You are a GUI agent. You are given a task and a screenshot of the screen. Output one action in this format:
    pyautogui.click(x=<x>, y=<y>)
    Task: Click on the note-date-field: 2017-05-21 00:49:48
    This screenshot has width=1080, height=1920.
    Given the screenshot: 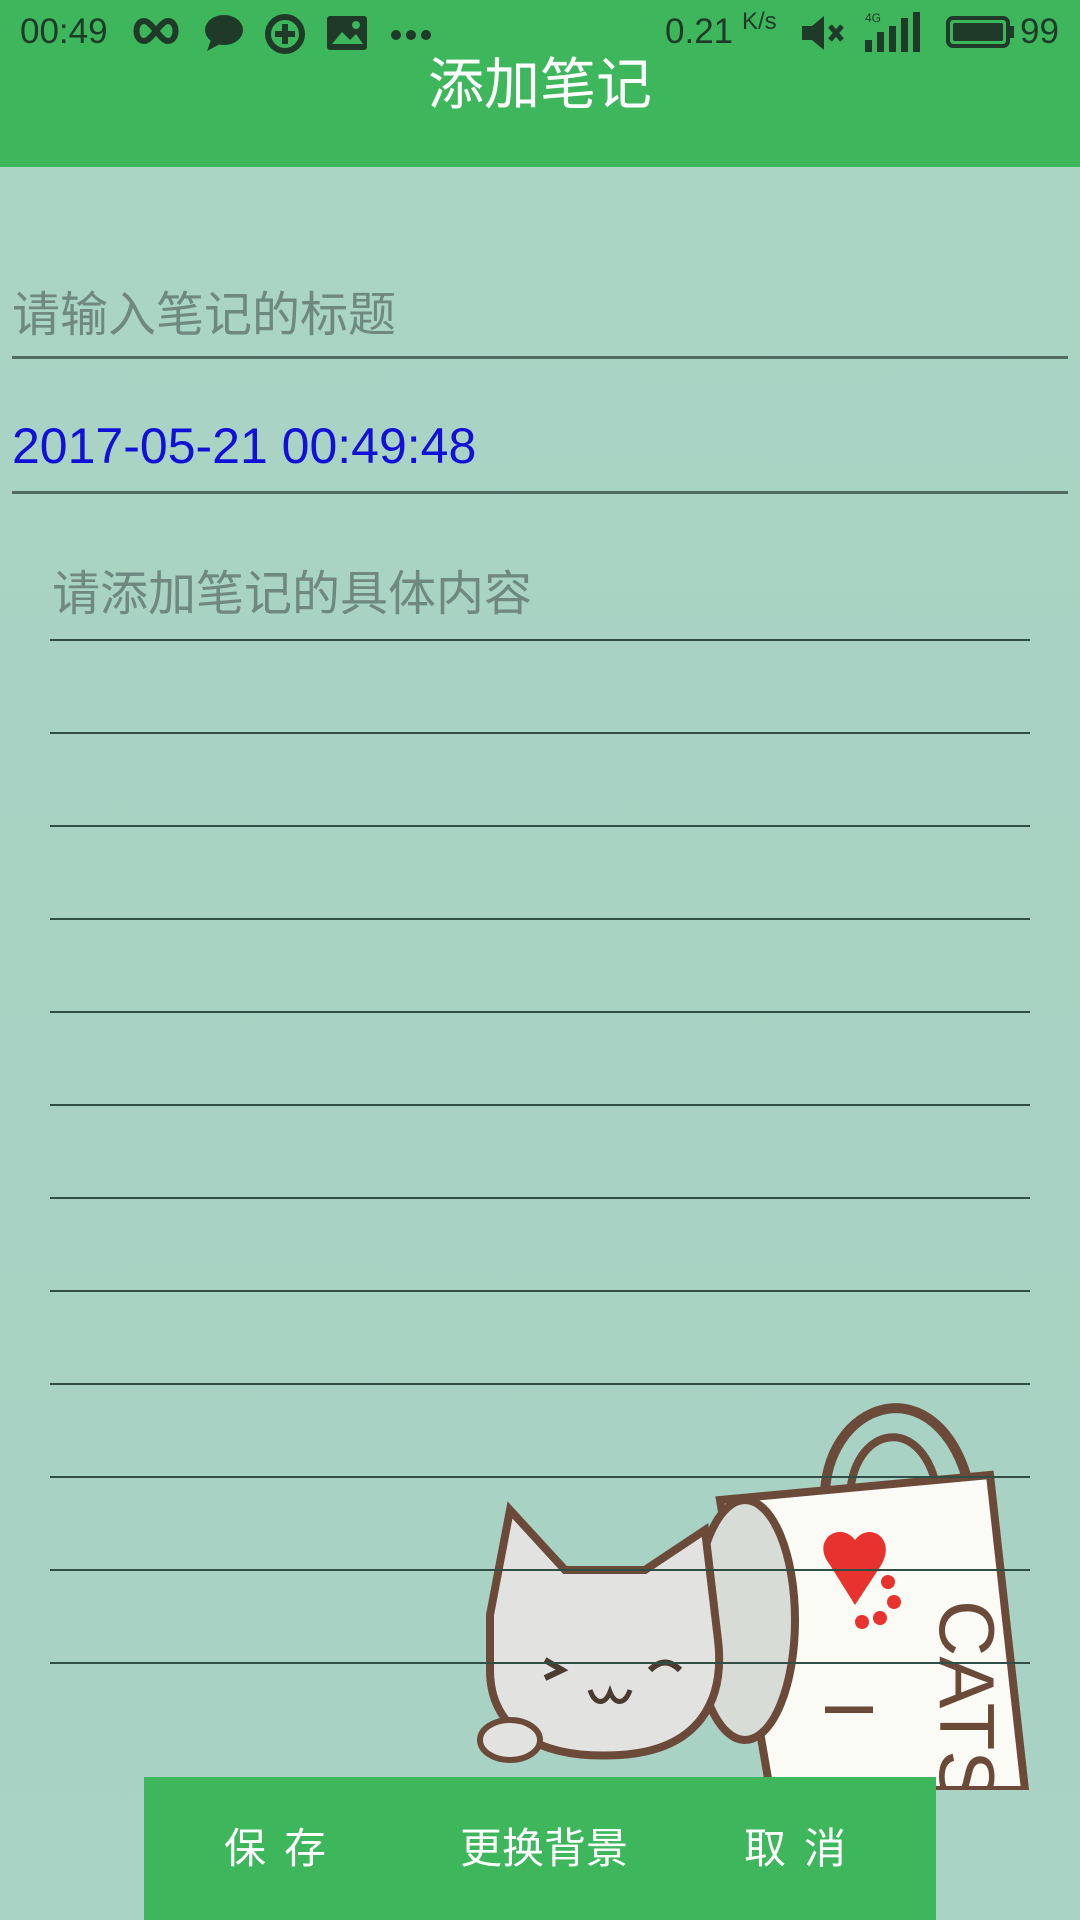 What is the action you would take?
    pyautogui.click(x=540, y=449)
    